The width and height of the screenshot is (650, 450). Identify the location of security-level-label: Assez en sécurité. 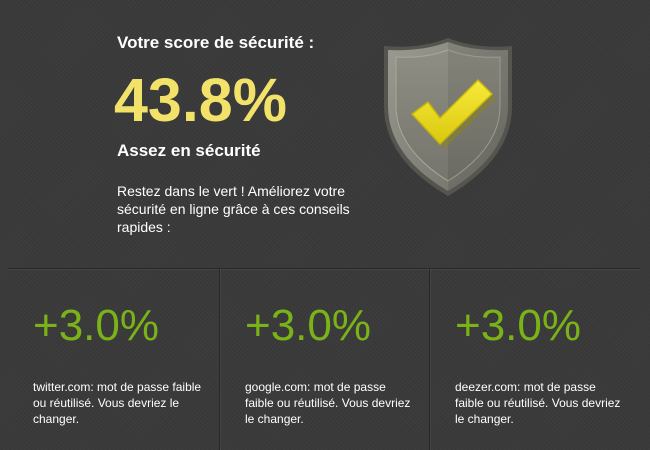
(189, 150).